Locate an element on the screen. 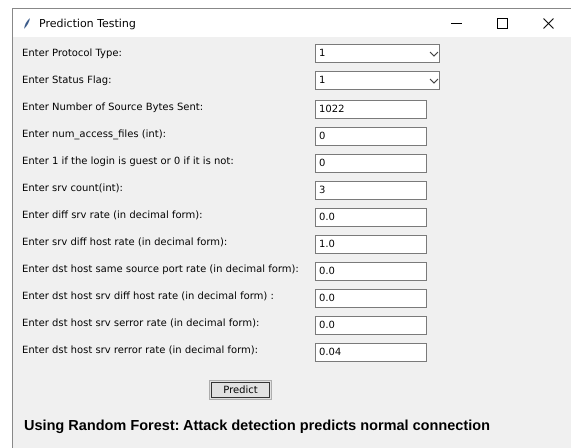  result-text: Using Random Forest: Attack detection predicts normal connection is located at coordinates (257, 425).